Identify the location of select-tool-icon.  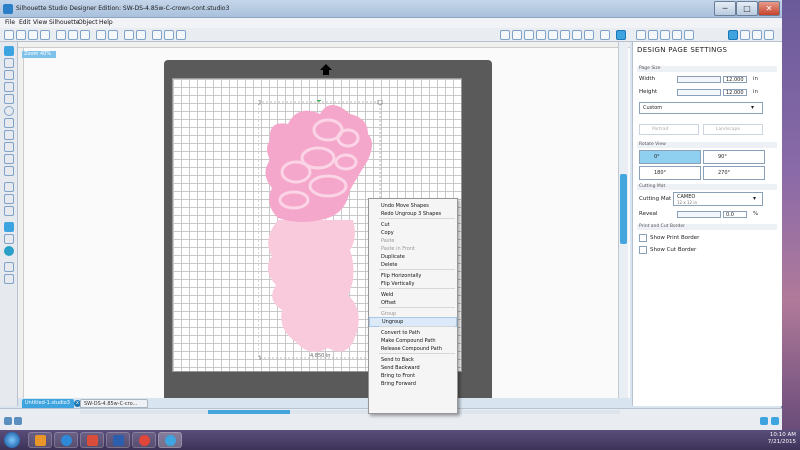
(9, 51).